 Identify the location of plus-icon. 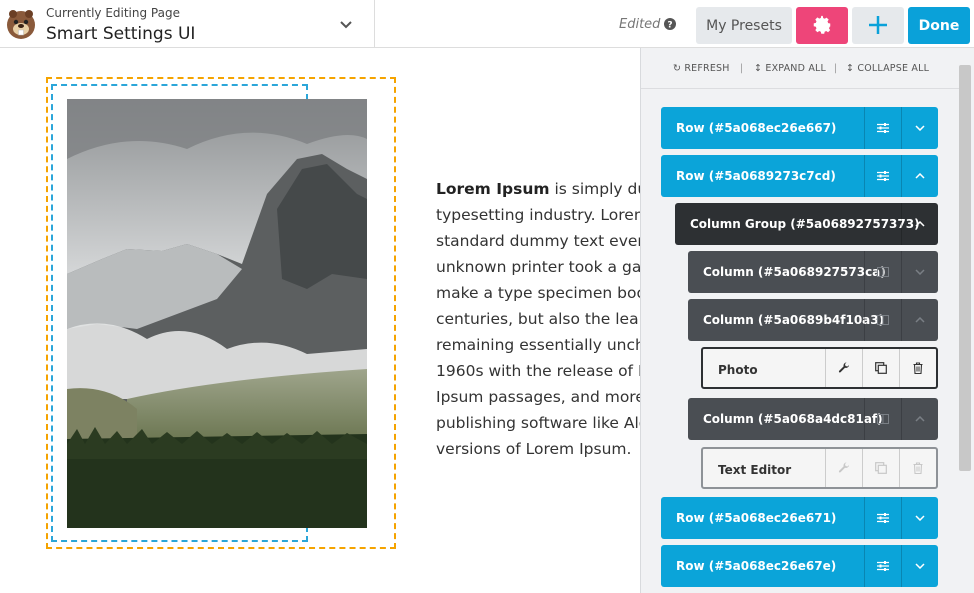
(878, 25).